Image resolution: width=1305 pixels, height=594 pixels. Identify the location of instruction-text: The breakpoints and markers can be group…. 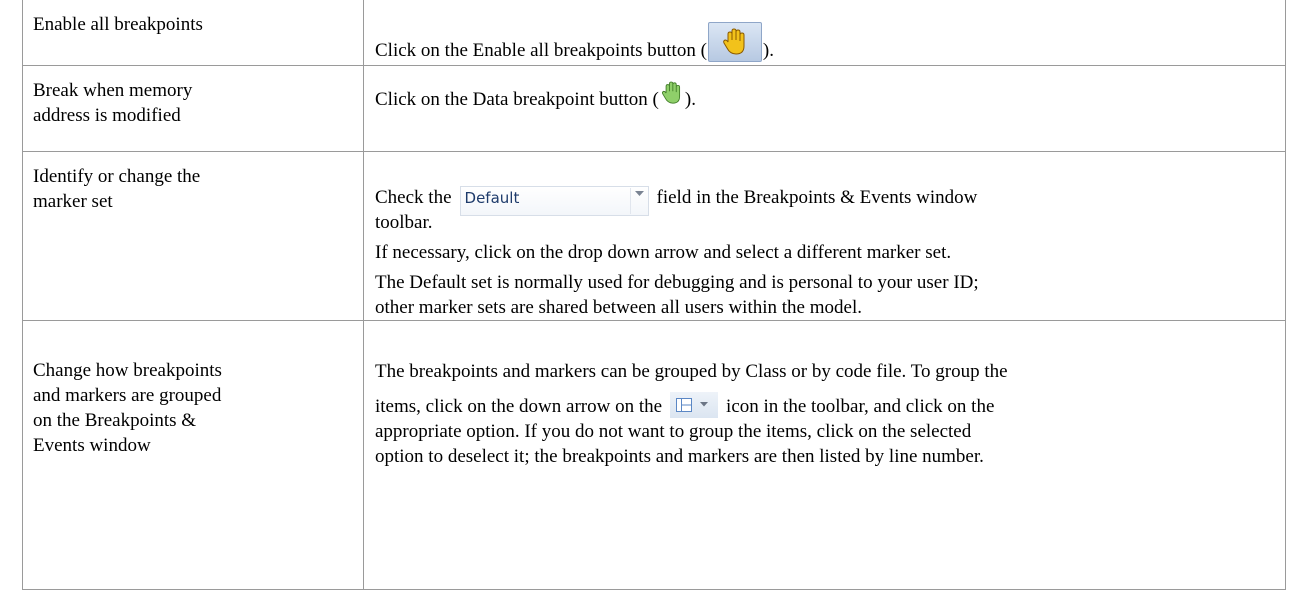
(691, 371).